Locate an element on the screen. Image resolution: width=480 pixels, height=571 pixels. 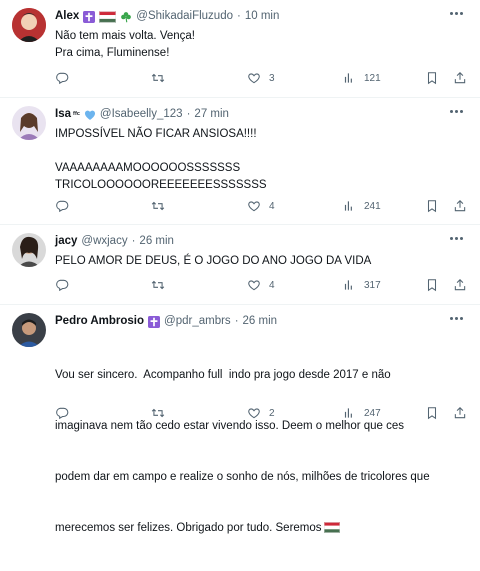
tweet-actions: 3 121 is located at coordinates (260, 78).